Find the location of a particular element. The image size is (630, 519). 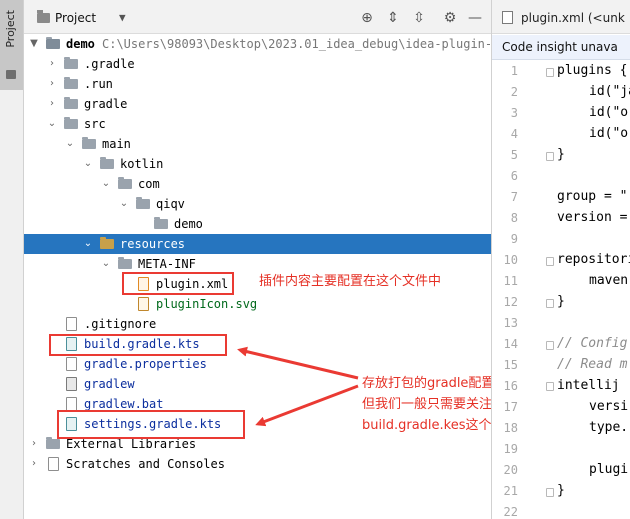

line-number: 9 is located at coordinates (514, 239).